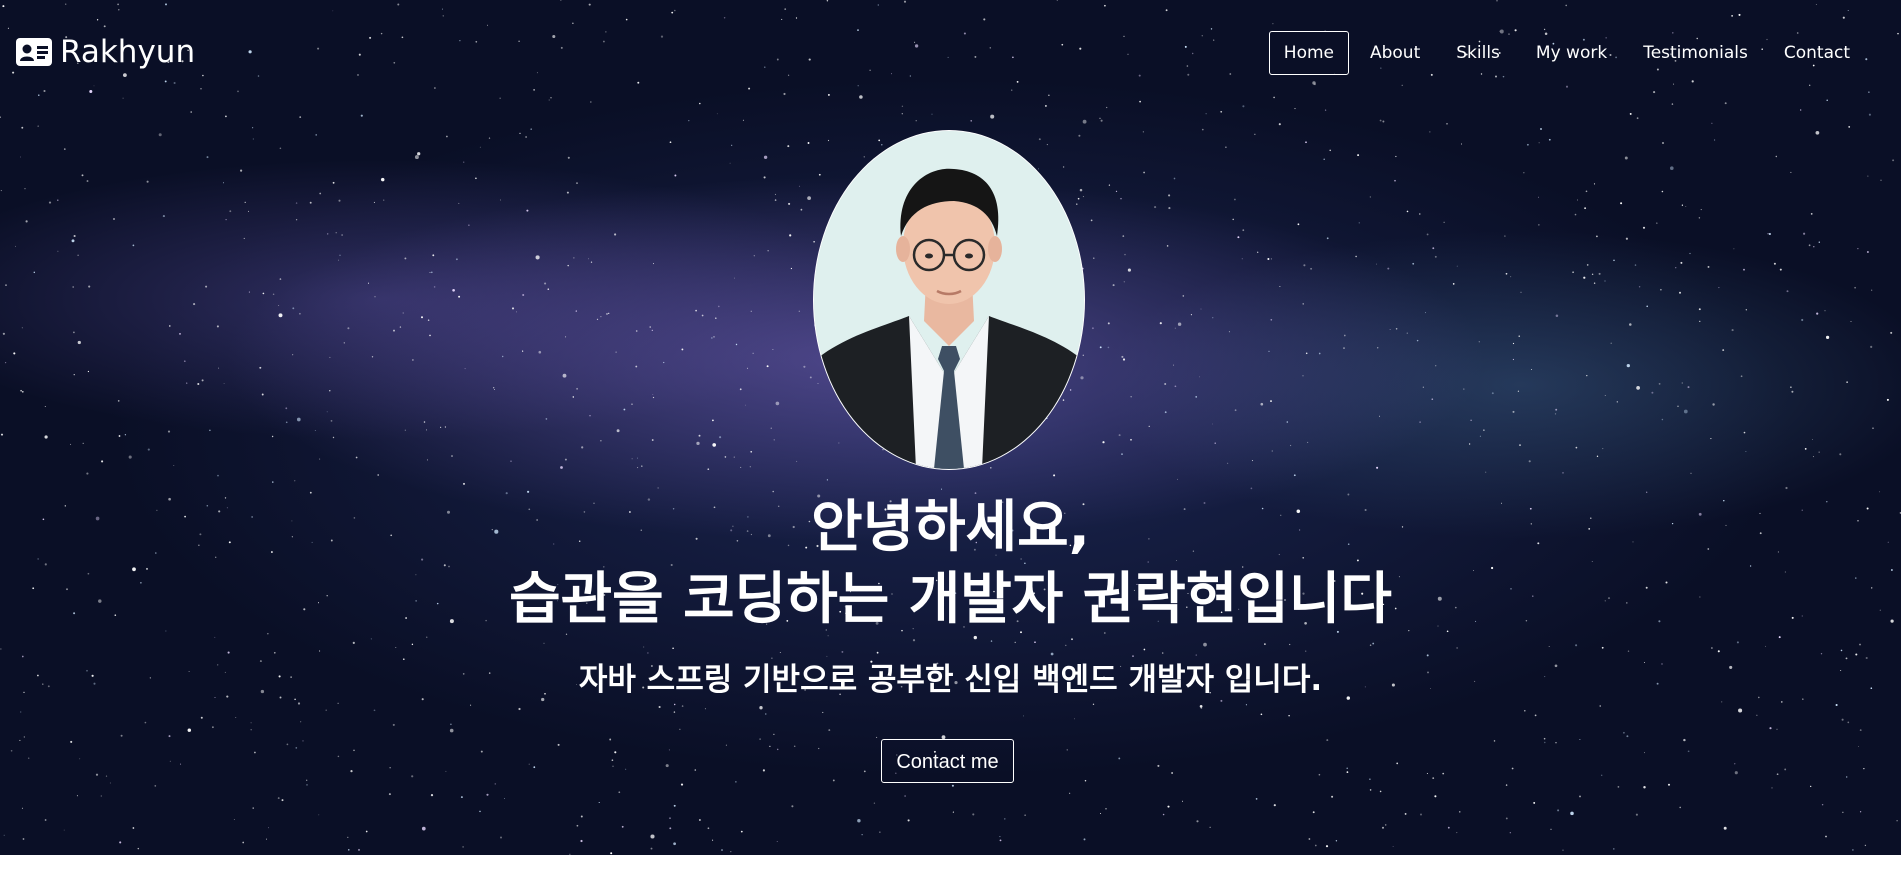  What do you see at coordinates (128, 52) in the screenshot?
I see `brand-name: Rakhyun` at bounding box center [128, 52].